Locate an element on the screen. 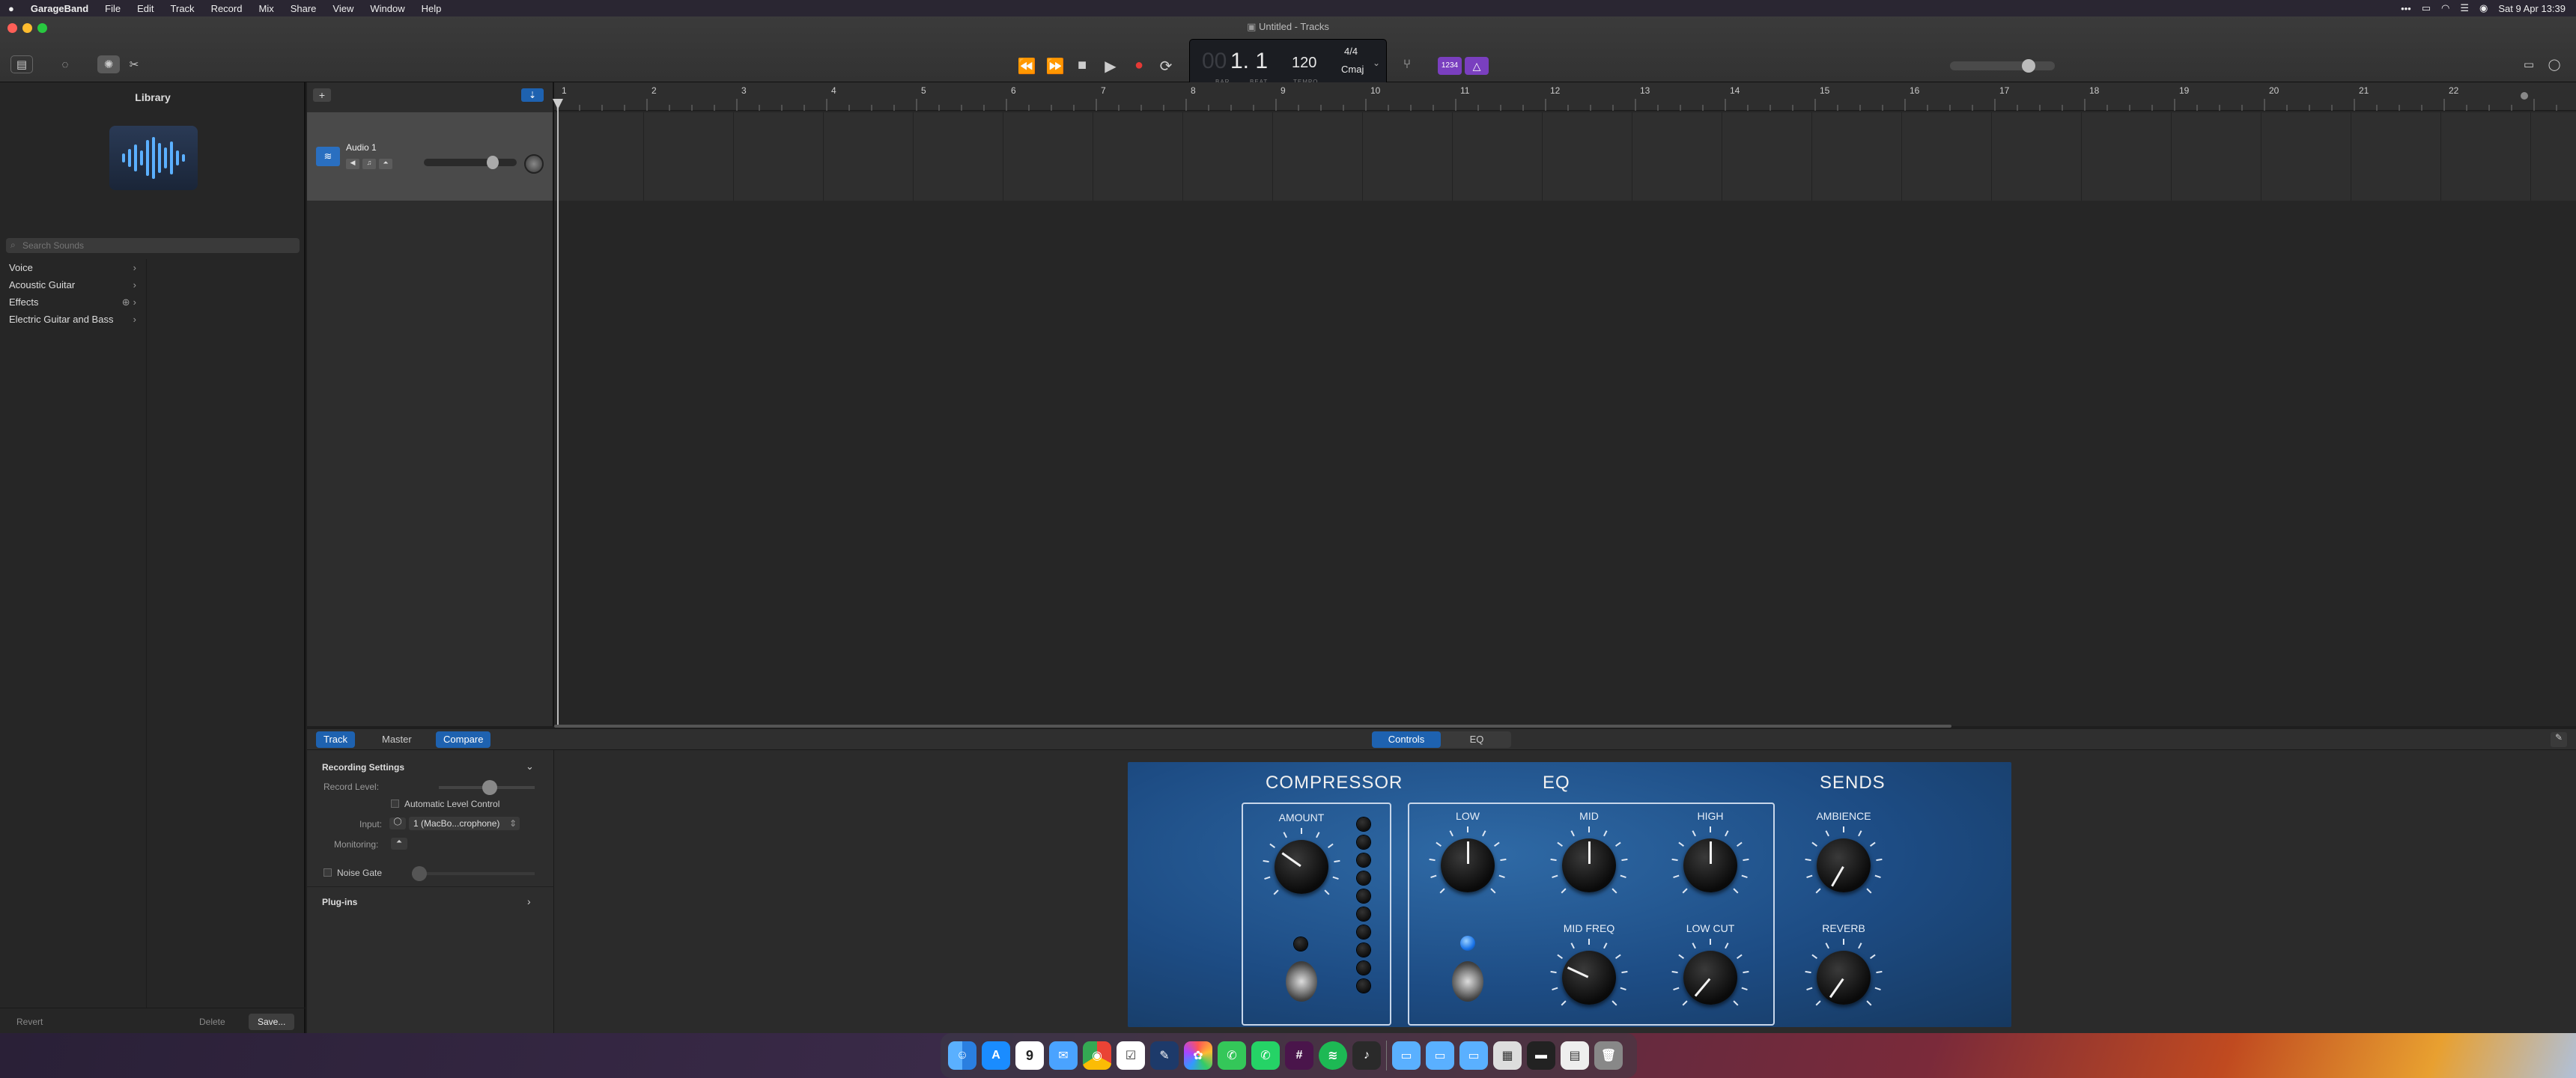 The width and height of the screenshot is (2576, 1078). record-level-knob is located at coordinates (489, 787).